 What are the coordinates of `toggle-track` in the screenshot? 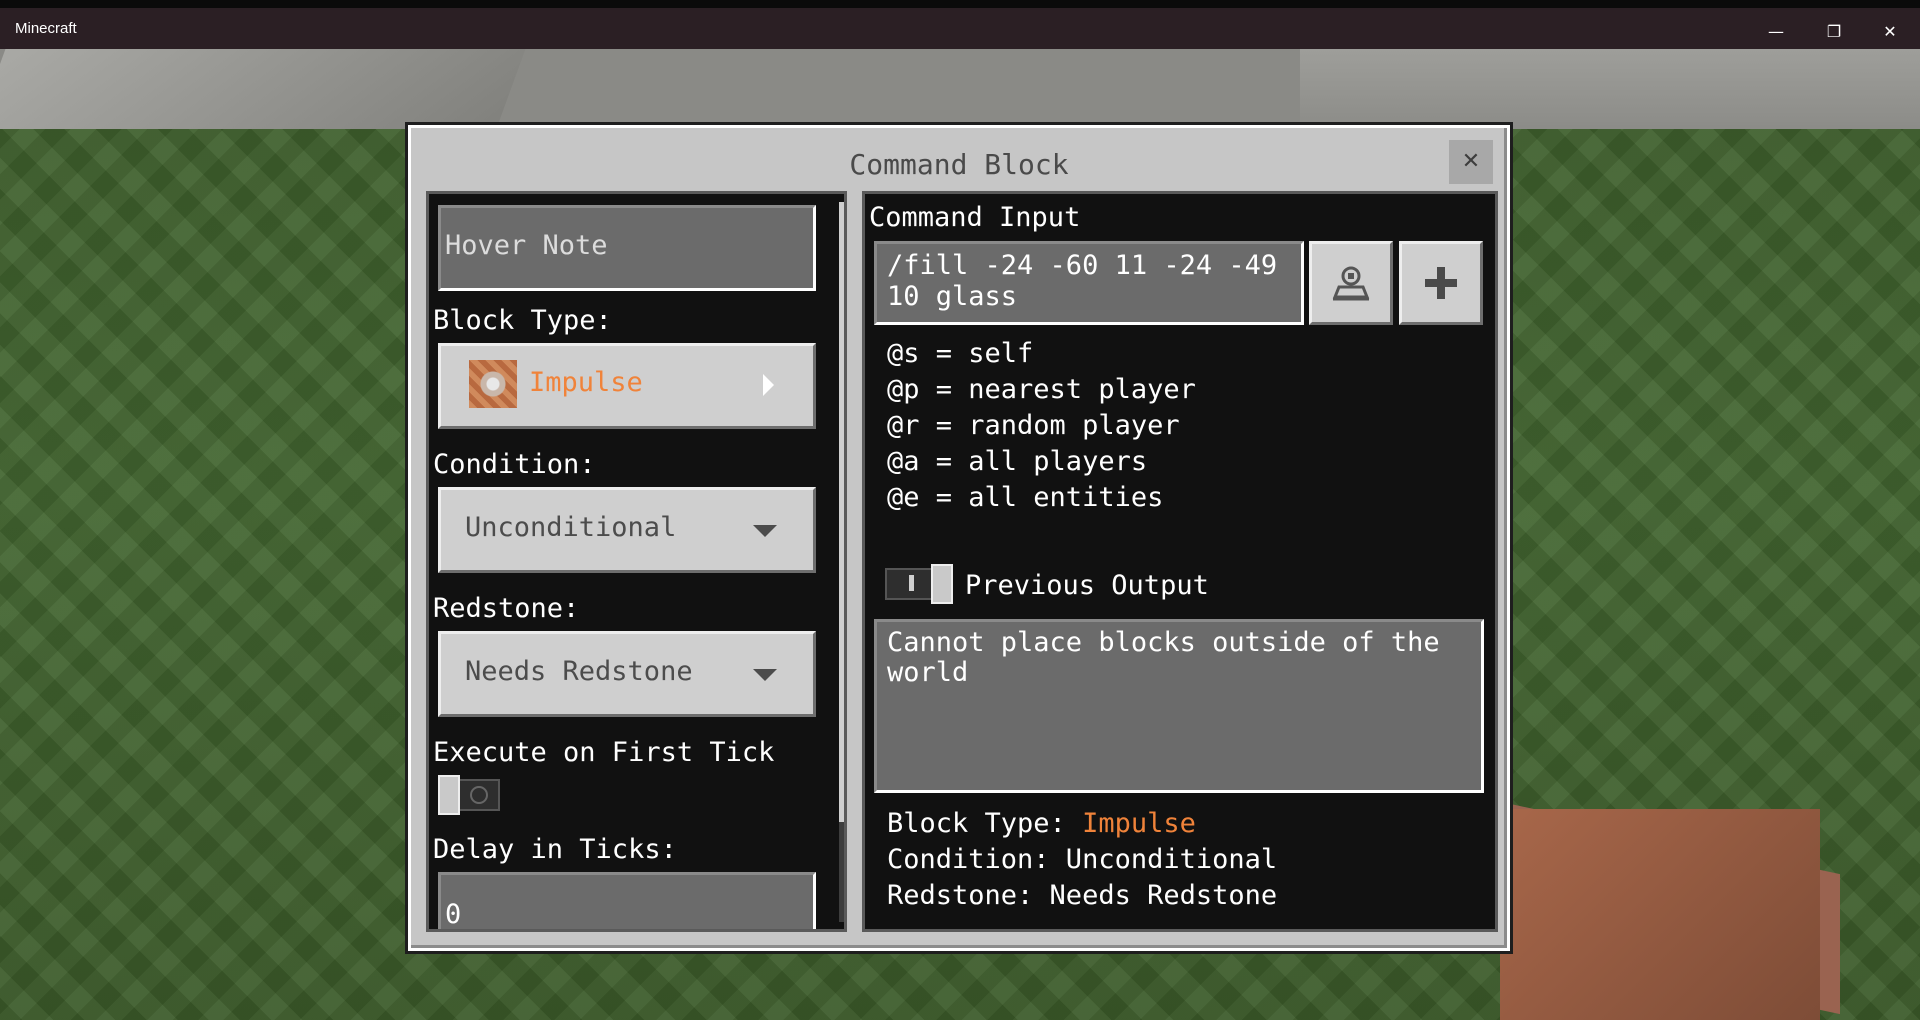 It's located at (910, 584).